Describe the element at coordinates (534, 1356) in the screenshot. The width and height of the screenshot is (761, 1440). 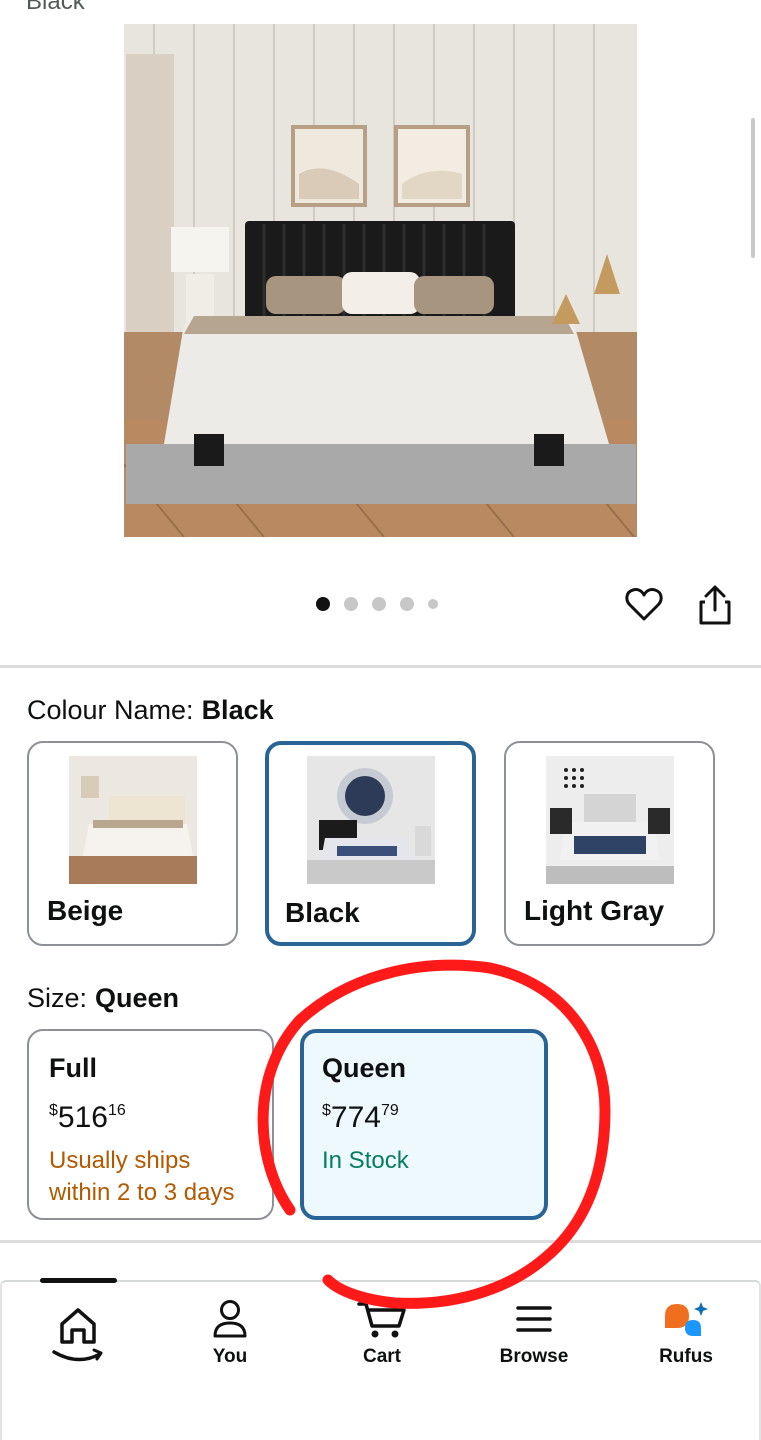
I see `tab-label: Browse` at that location.